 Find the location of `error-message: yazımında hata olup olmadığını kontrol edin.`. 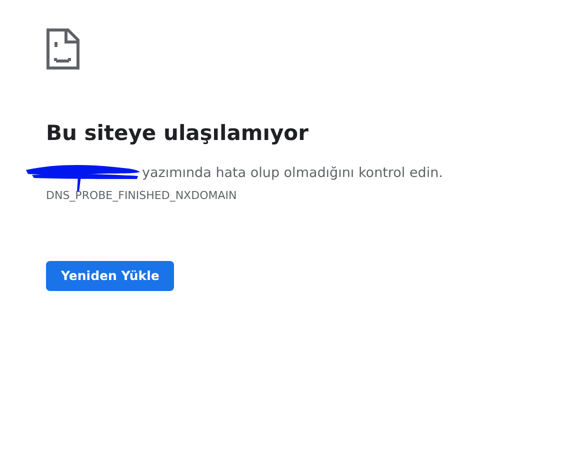

error-message: yazımında hata olup olmadığını kontrol edin. is located at coordinates (292, 173).